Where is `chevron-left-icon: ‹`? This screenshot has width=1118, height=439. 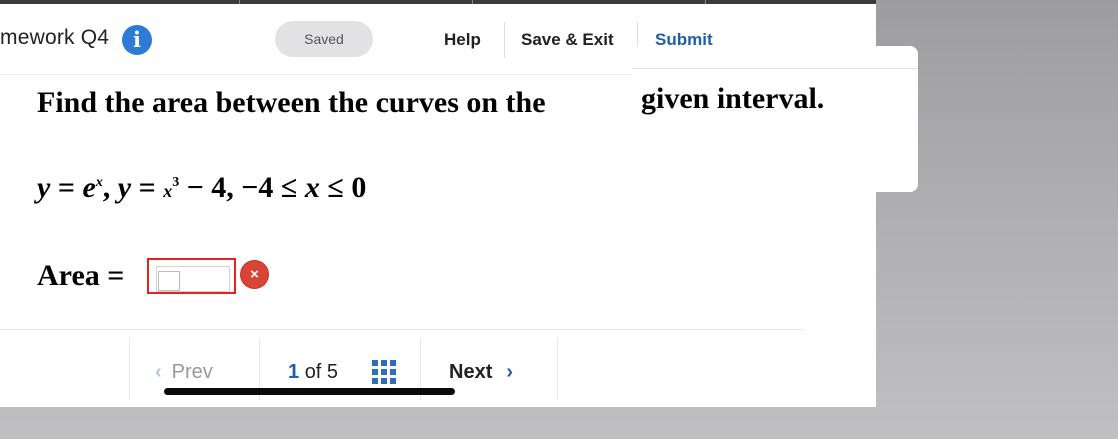
chevron-left-icon: ‹ is located at coordinates (158, 372).